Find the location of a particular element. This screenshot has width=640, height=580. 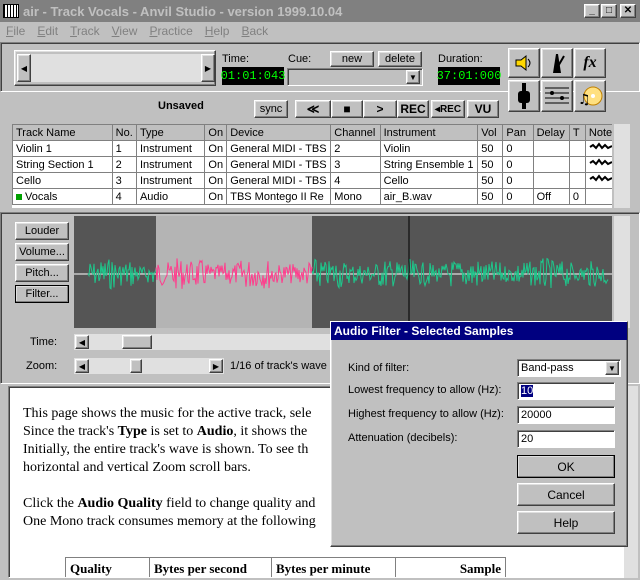

column-header: Vol is located at coordinates (490, 132).